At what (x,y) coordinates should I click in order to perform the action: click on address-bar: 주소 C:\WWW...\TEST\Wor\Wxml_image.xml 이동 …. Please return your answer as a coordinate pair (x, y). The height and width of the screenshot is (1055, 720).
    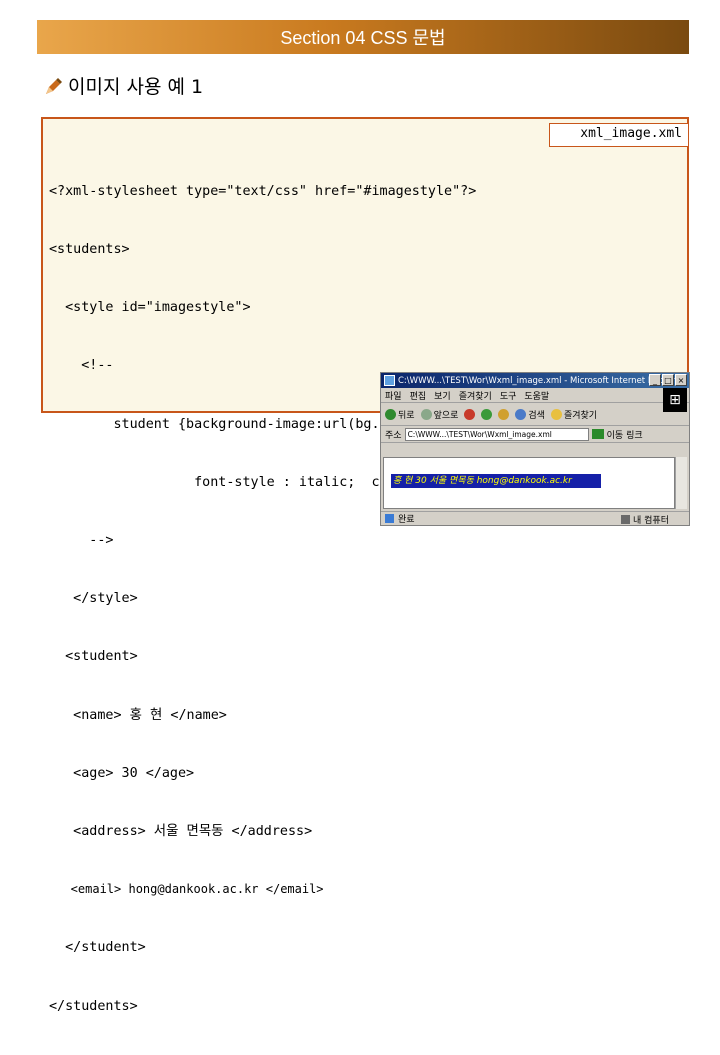
    Looking at the image, I should click on (535, 434).